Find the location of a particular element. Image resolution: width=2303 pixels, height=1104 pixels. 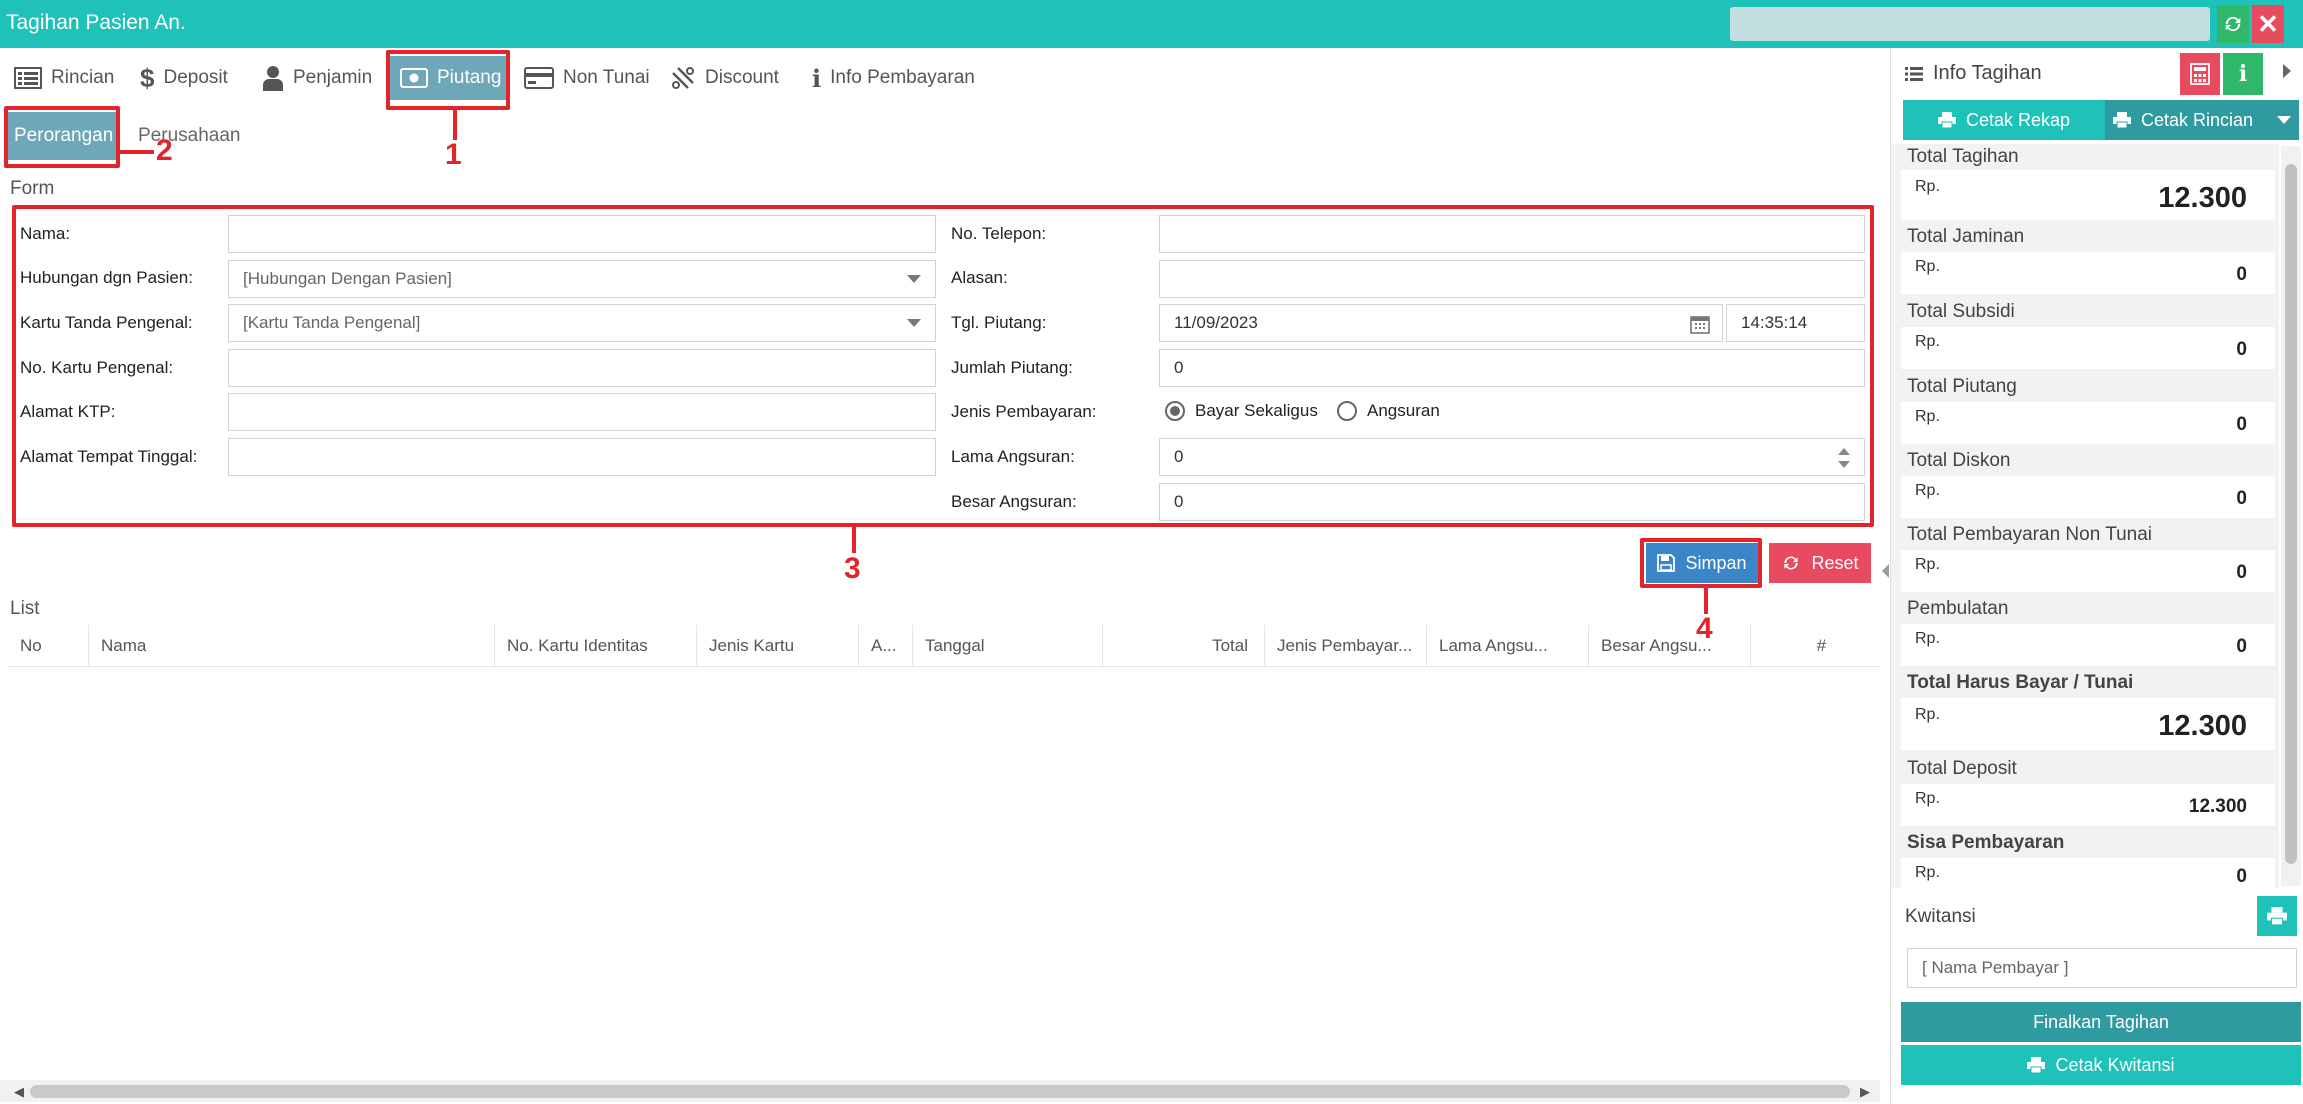

total-label: Total Tagihan is located at coordinates (1963, 156).